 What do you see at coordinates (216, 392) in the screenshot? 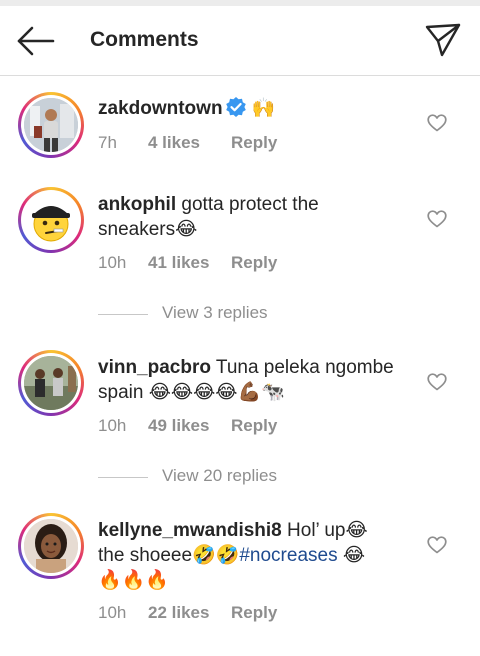
I see `comment-emoji: 😂😂😂😂💪🏾🐄` at bounding box center [216, 392].